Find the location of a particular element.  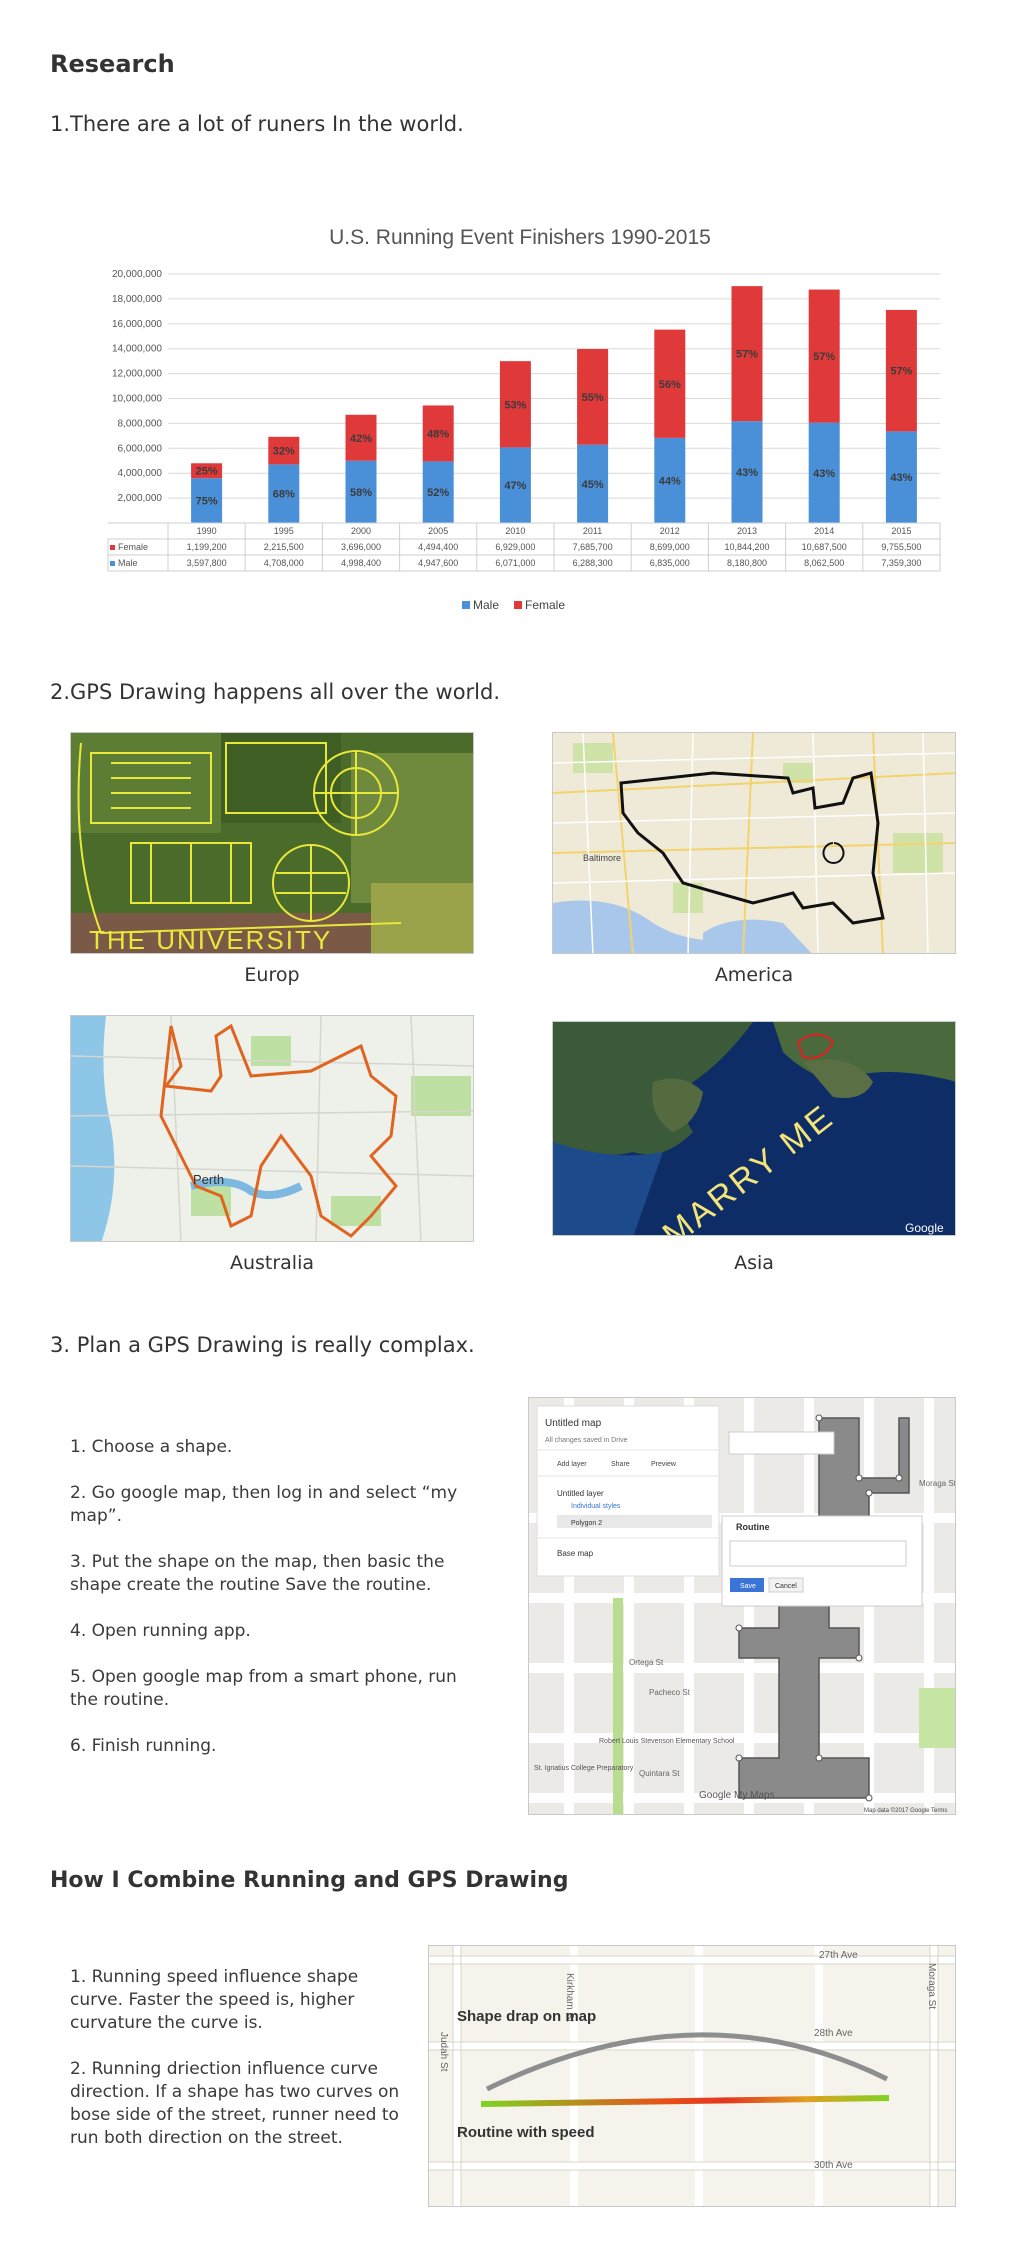

street-label: Moraga St is located at coordinates (931, 1986).